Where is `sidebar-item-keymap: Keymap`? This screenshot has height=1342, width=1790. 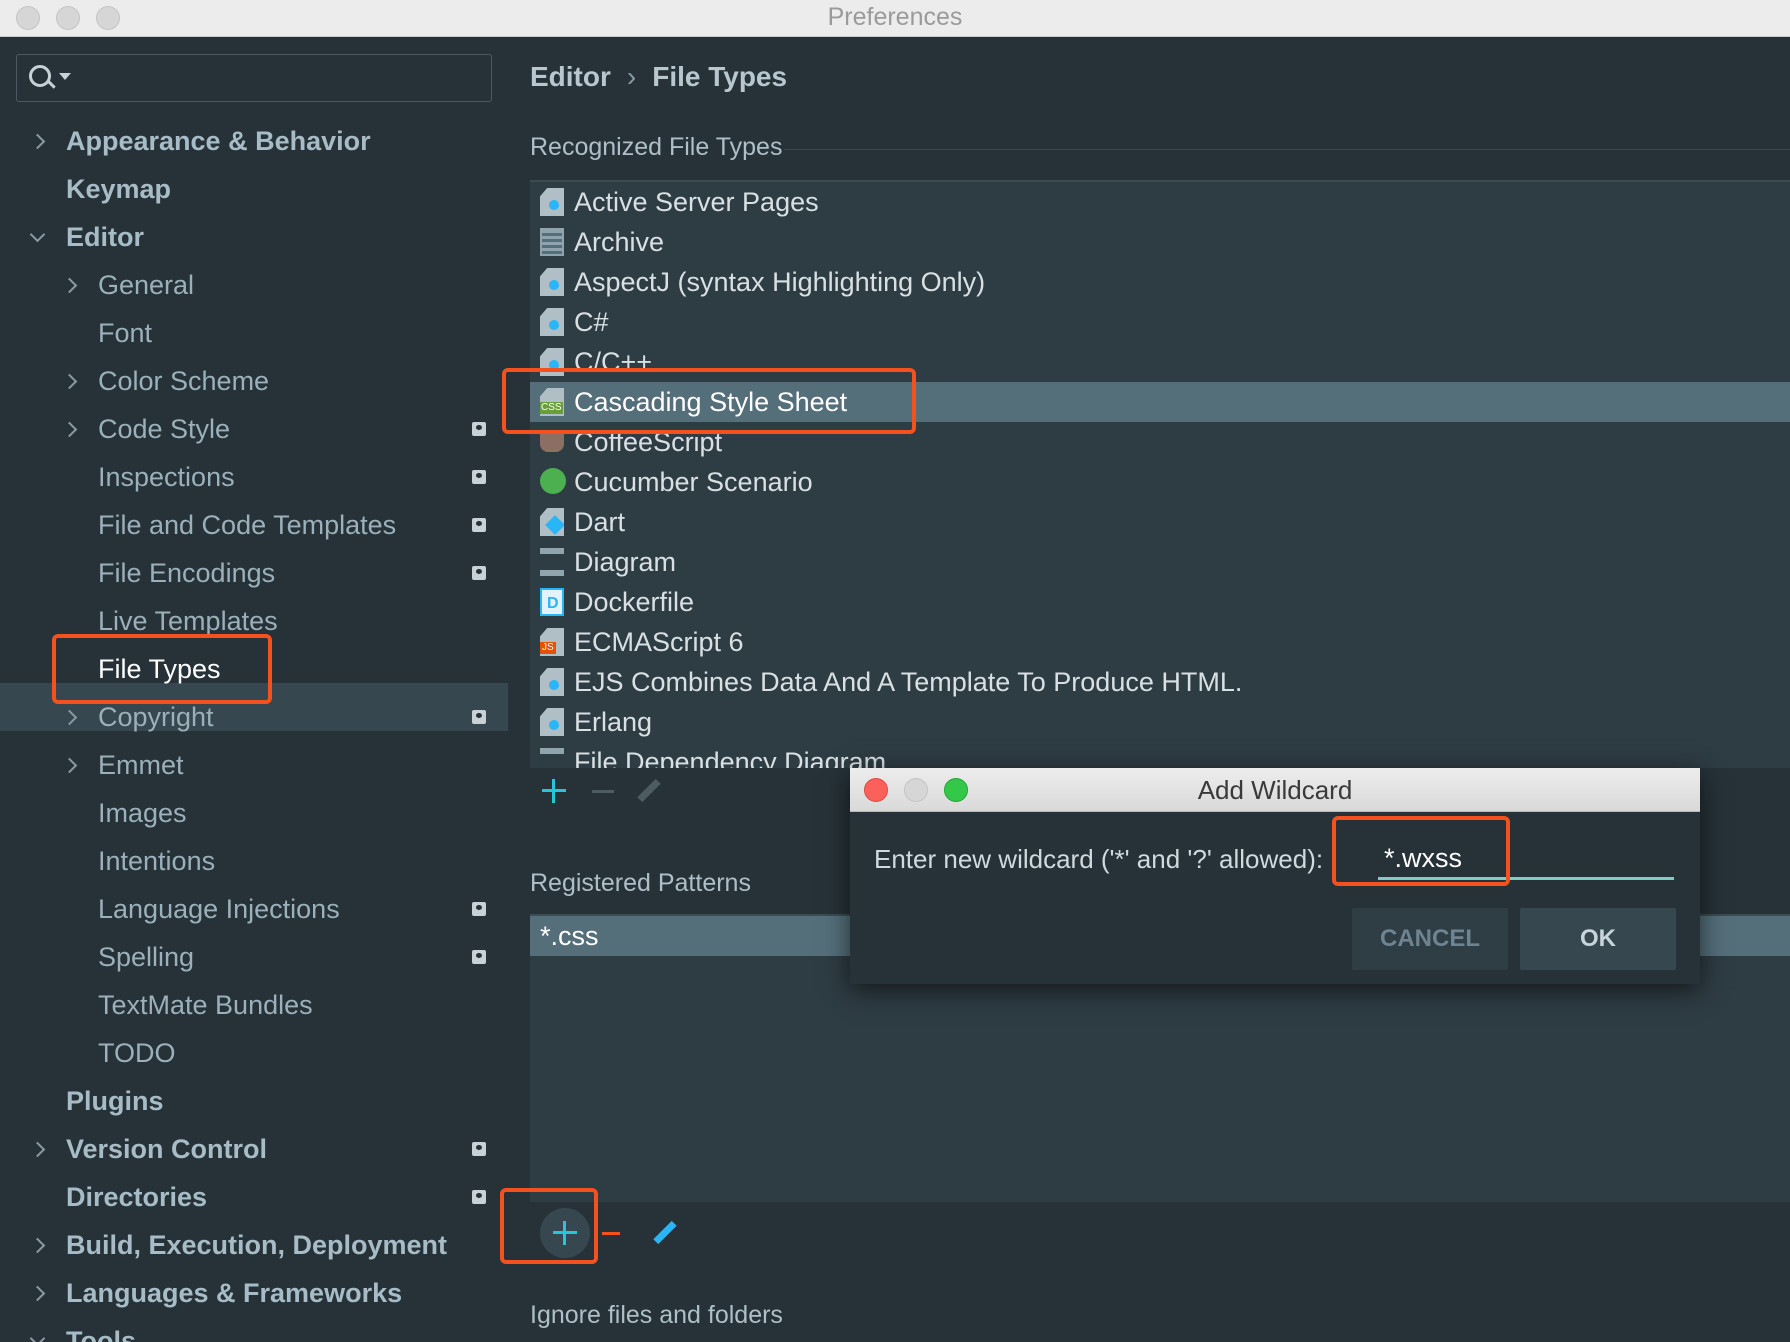
sidebar-item-keymap: Keymap is located at coordinates (118, 189).